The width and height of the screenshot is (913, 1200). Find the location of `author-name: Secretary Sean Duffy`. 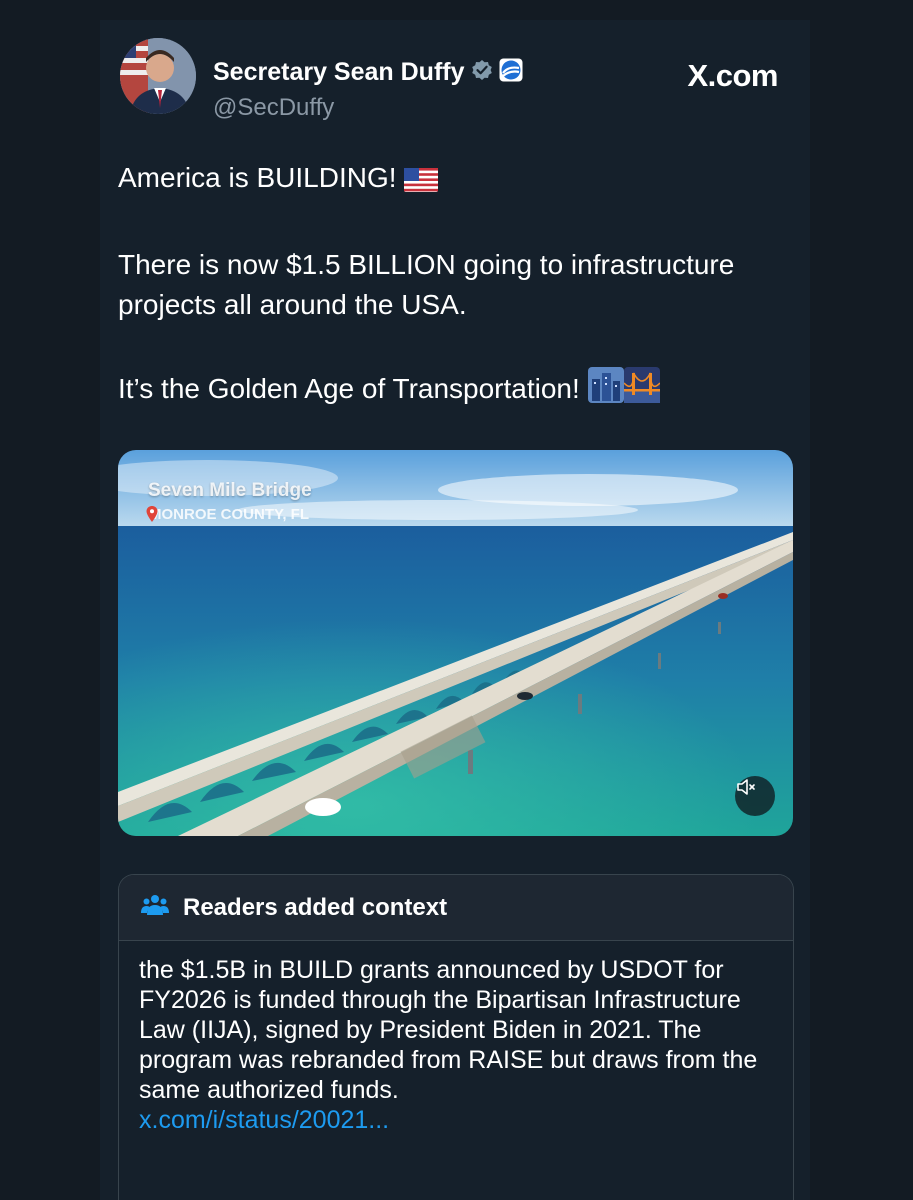

author-name: Secretary Sean Duffy is located at coordinates (339, 72).